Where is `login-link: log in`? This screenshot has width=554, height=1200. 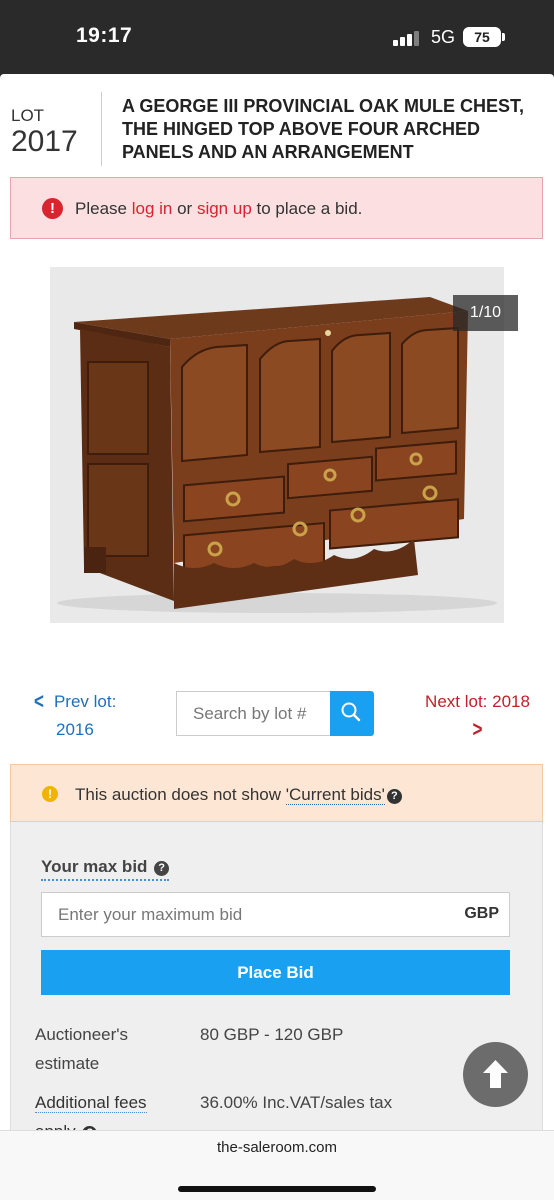 login-link: log in is located at coordinates (152, 208).